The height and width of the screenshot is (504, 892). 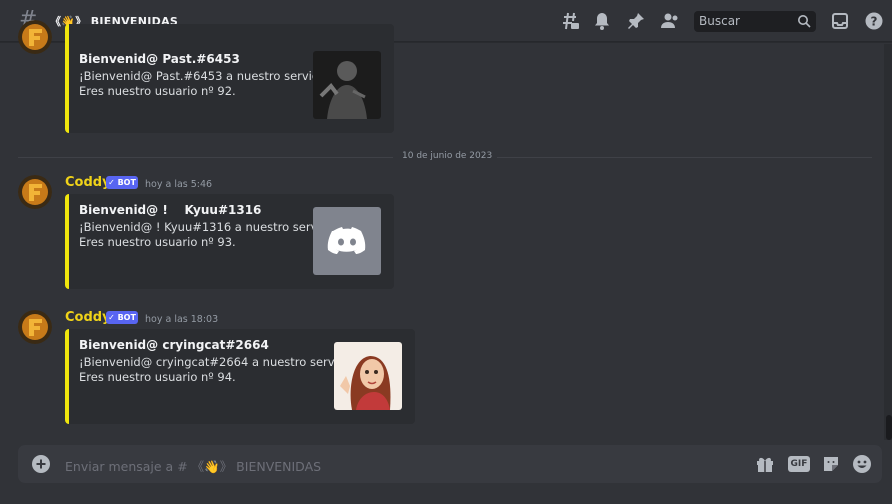 What do you see at coordinates (450, 464) in the screenshot?
I see `message-composer: Enviar mensaje a # 《👋》 BIENVENIDAS GIF` at bounding box center [450, 464].